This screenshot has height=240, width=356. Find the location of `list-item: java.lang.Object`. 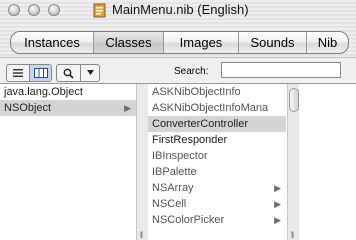

list-item: java.lang.Object is located at coordinates (68, 92).